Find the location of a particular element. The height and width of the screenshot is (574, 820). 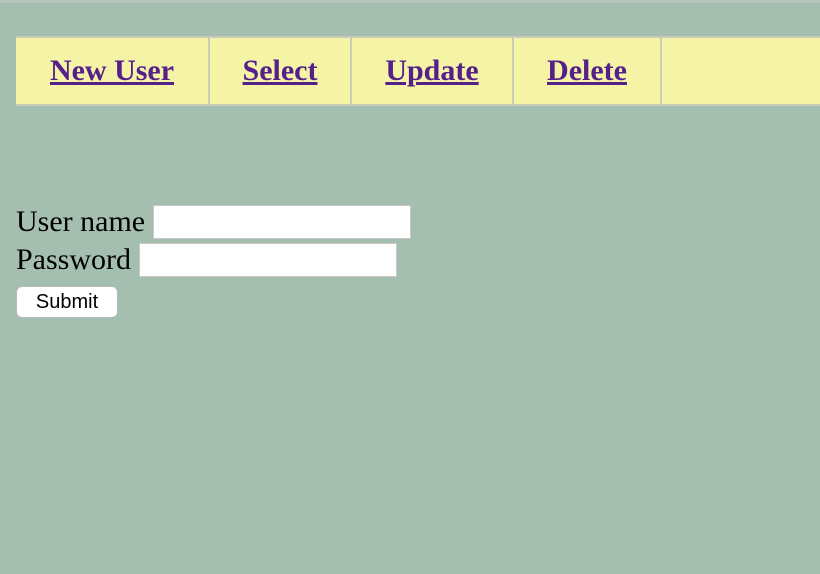

new-user-link: New User is located at coordinates (112, 71).